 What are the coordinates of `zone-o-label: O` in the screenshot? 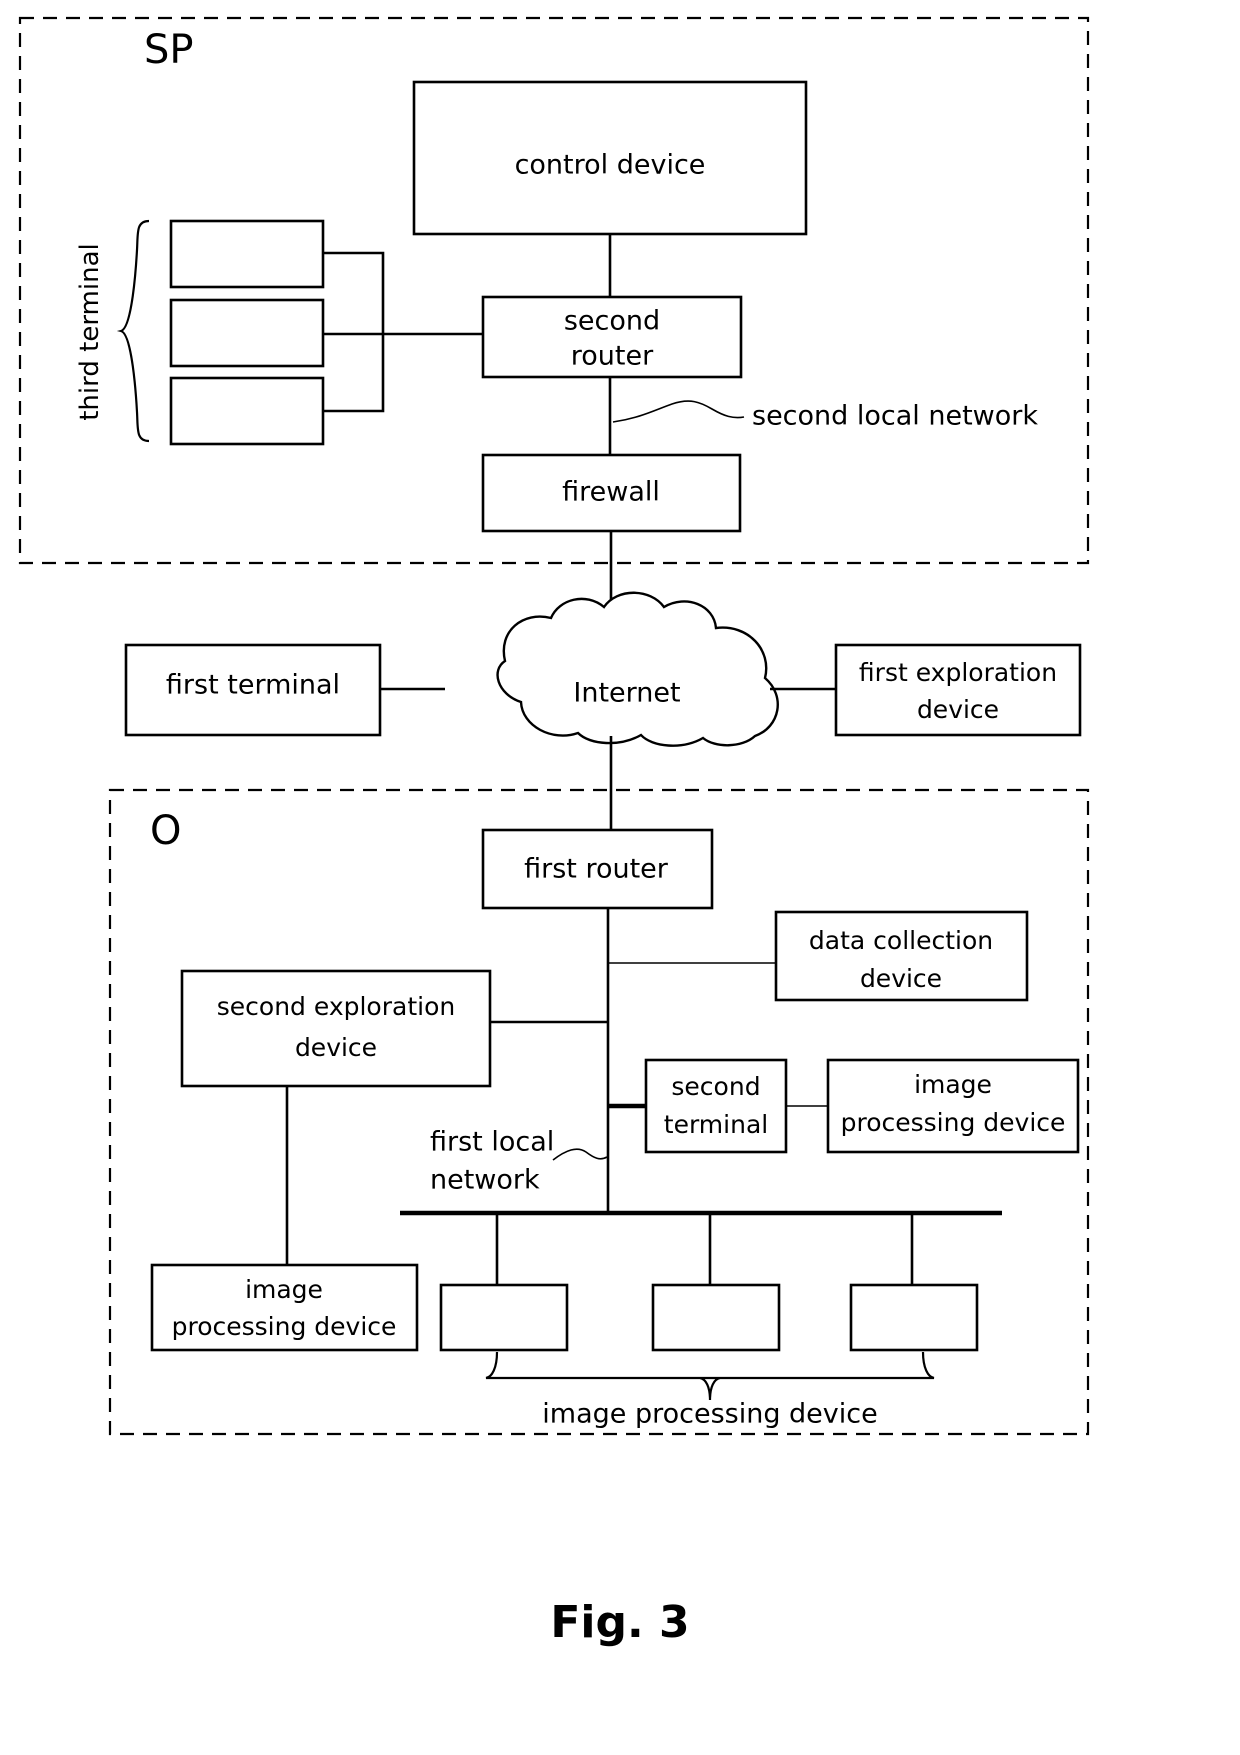 It's located at (165, 831).